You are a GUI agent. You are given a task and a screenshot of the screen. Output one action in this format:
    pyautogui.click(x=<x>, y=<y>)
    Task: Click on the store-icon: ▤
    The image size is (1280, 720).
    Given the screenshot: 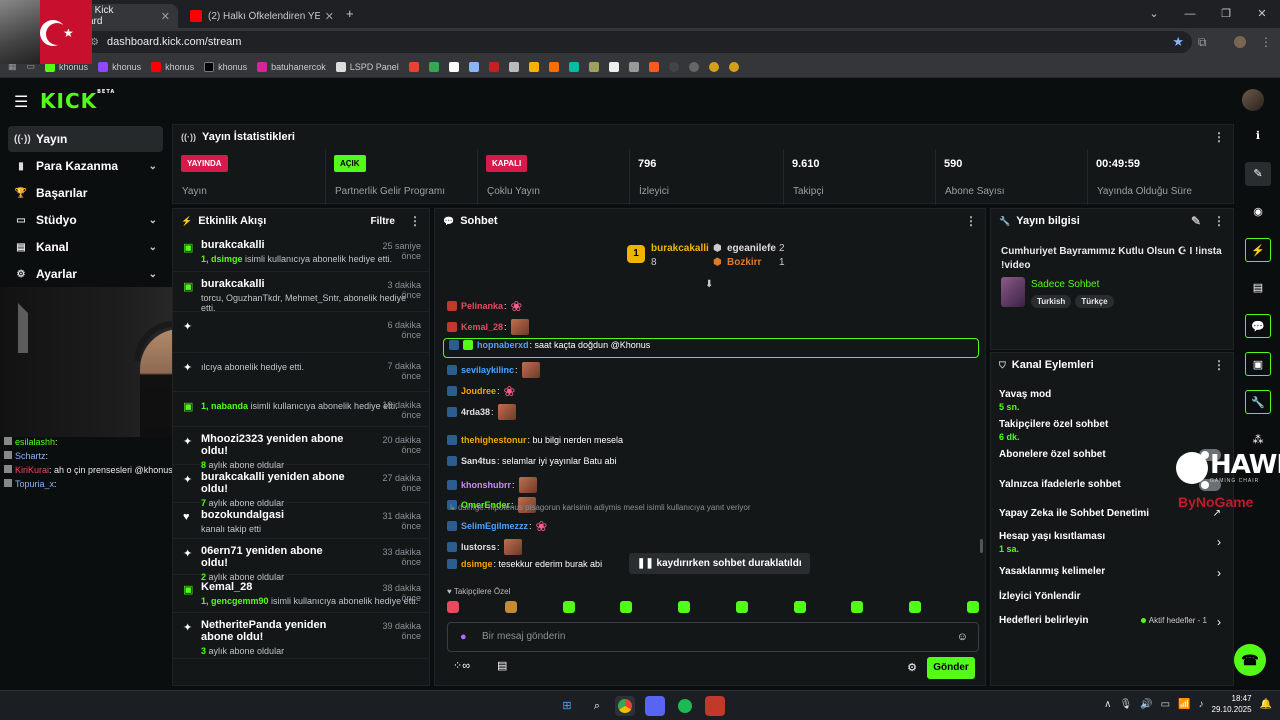 What is the action you would take?
    pyautogui.click(x=502, y=665)
    